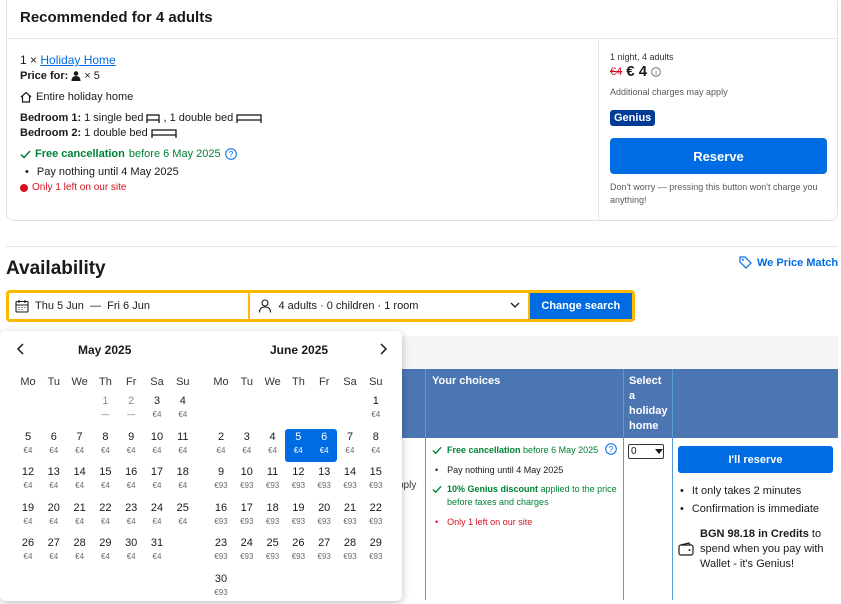  What do you see at coordinates (656, 71) in the screenshot?
I see `info-icon: i` at bounding box center [656, 71].